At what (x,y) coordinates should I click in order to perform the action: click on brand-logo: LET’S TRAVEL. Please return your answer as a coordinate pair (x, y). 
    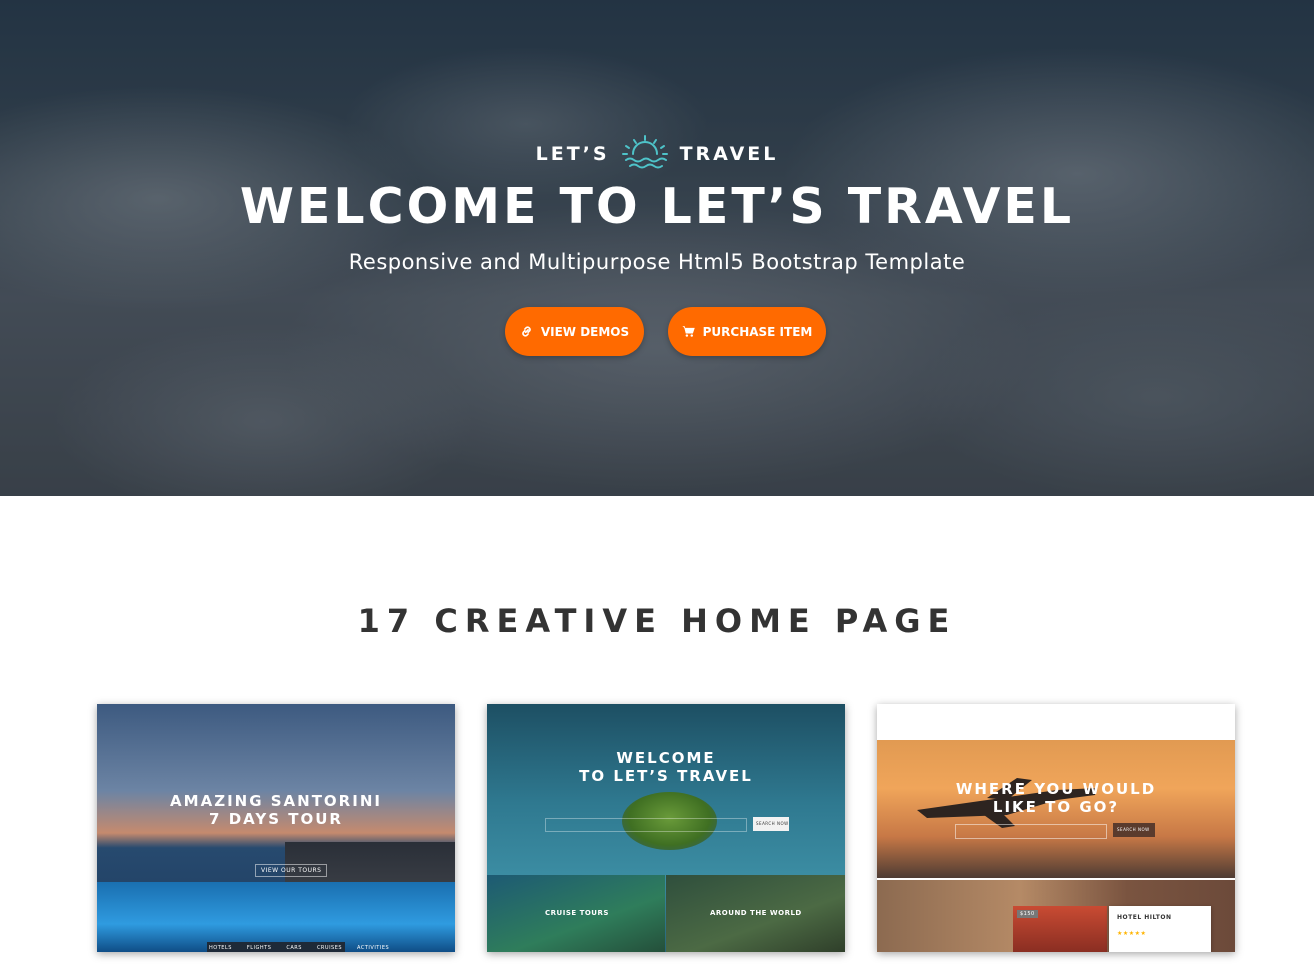
    Looking at the image, I should click on (657, 154).